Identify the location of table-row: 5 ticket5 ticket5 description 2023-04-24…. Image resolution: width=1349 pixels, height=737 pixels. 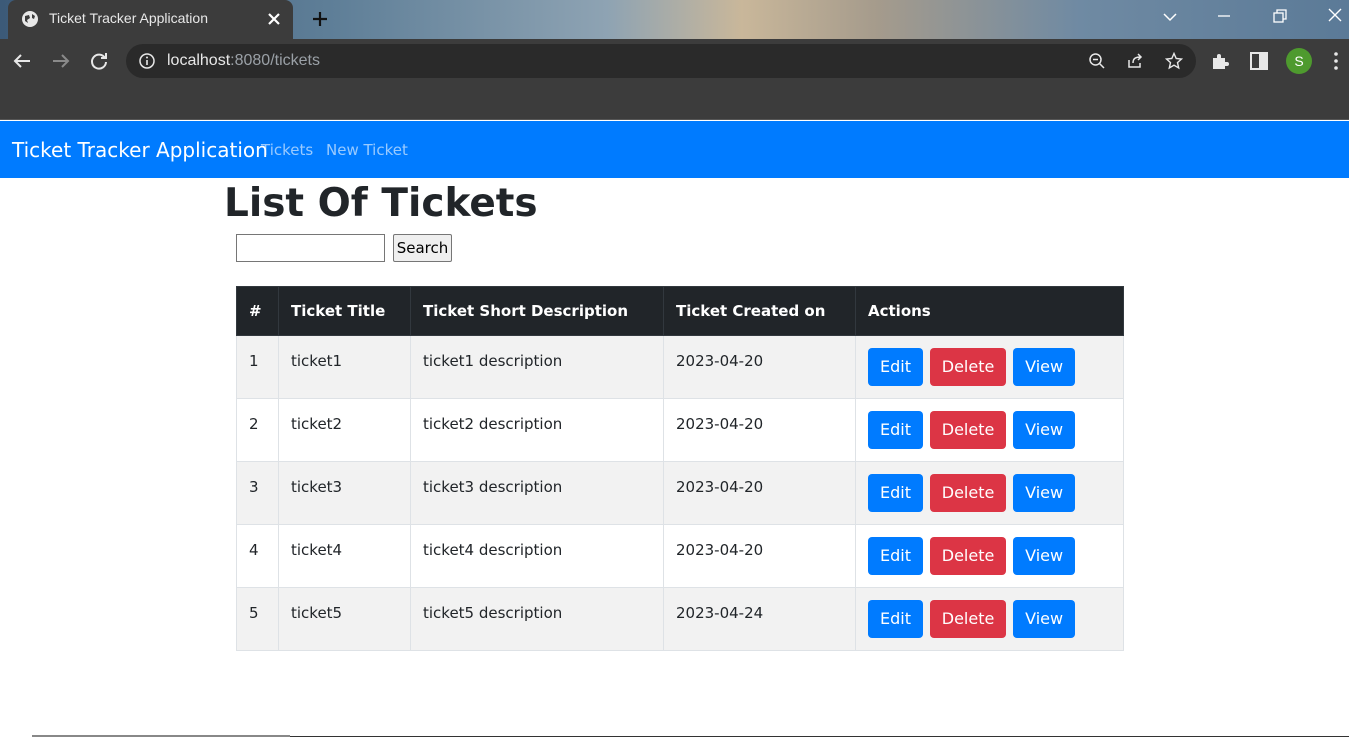
(680, 619).